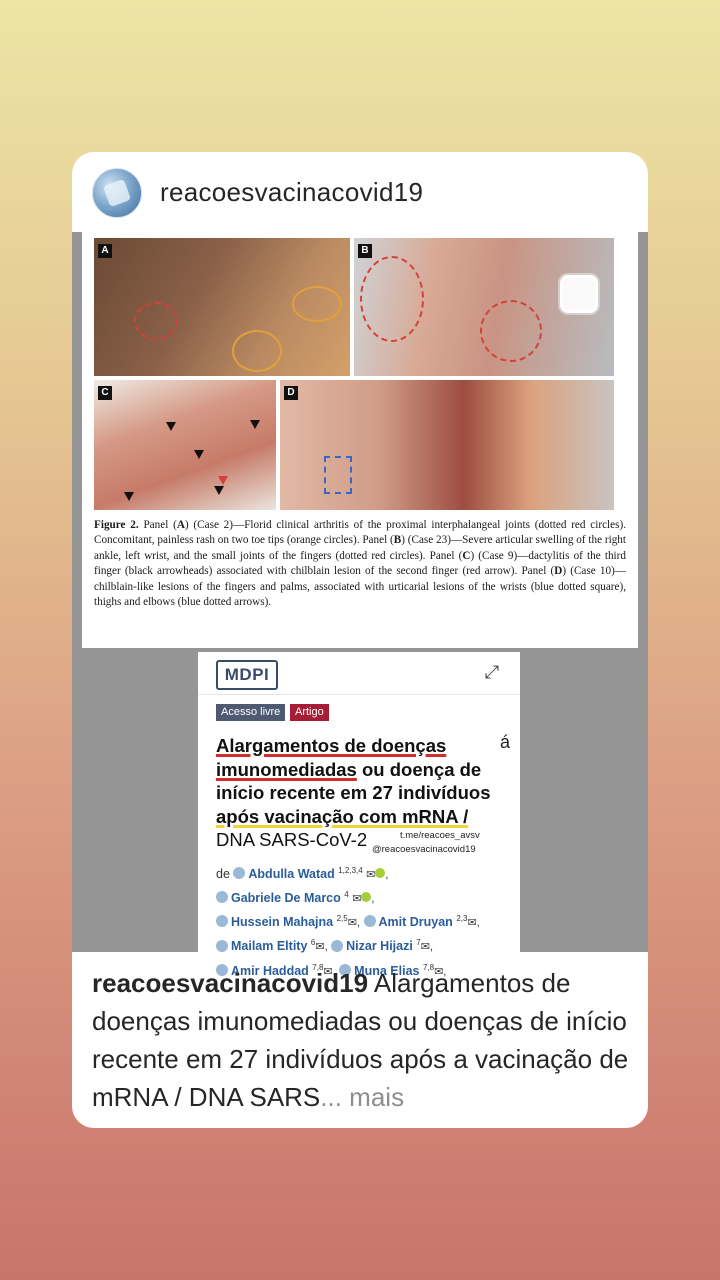 Image resolution: width=720 pixels, height=1280 pixels. Describe the element at coordinates (269, 947) in the screenshot. I see `author-name: Mailam Eltity` at that location.